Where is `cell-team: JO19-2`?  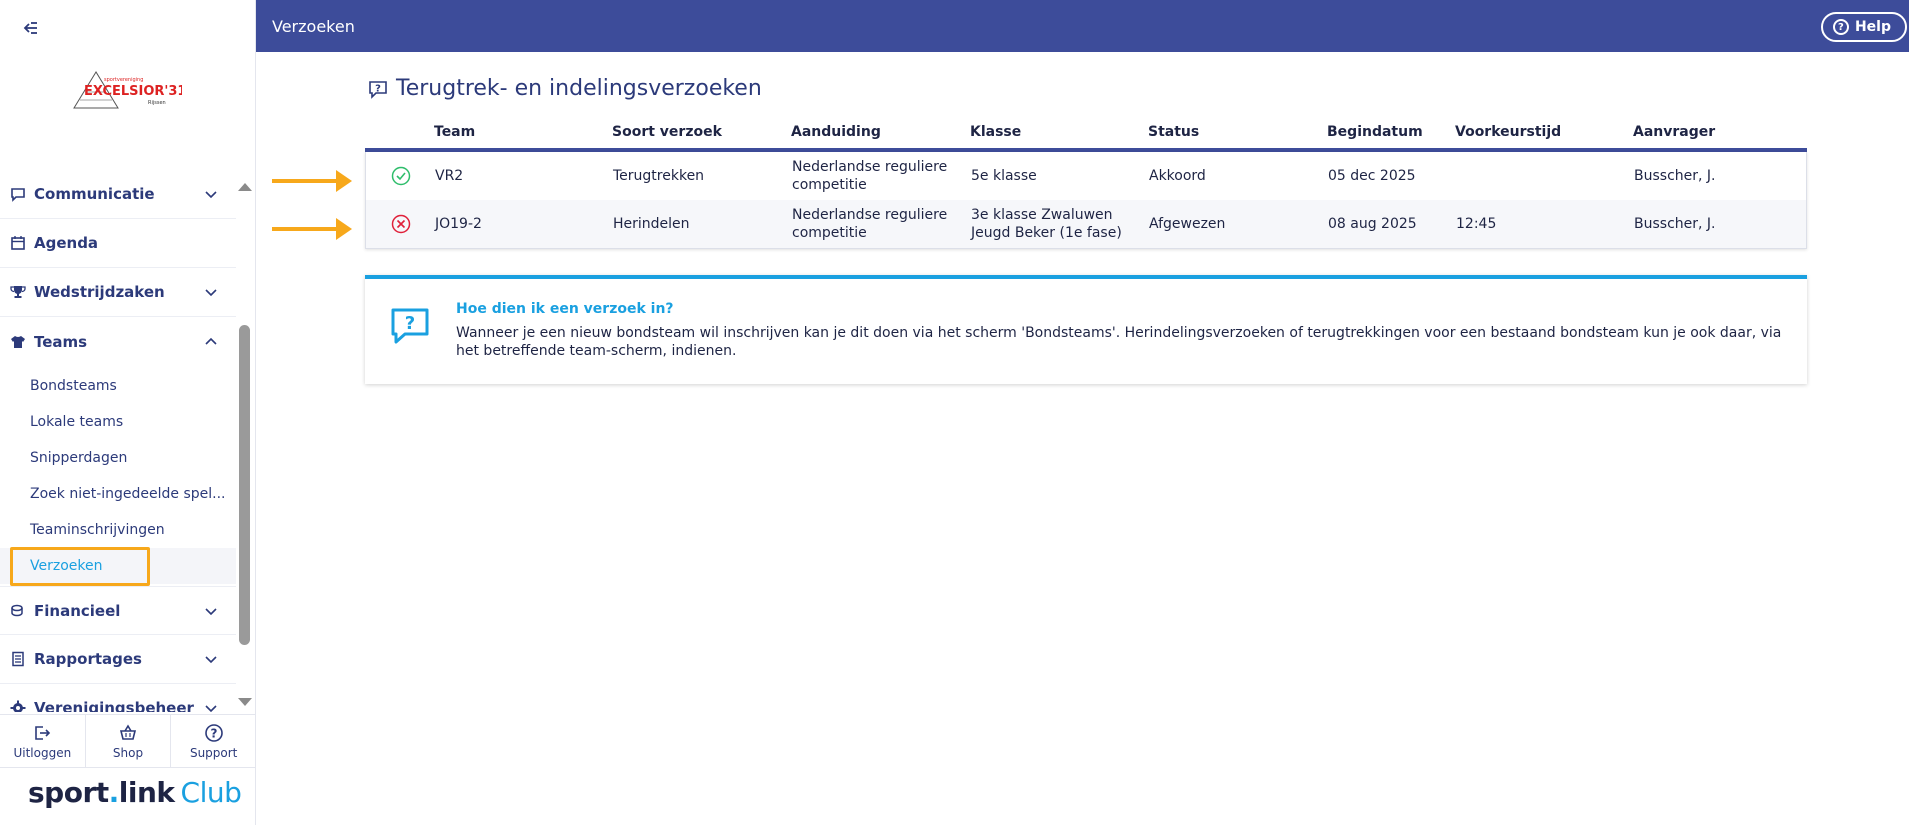 cell-team: JO19-2 is located at coordinates (458, 224).